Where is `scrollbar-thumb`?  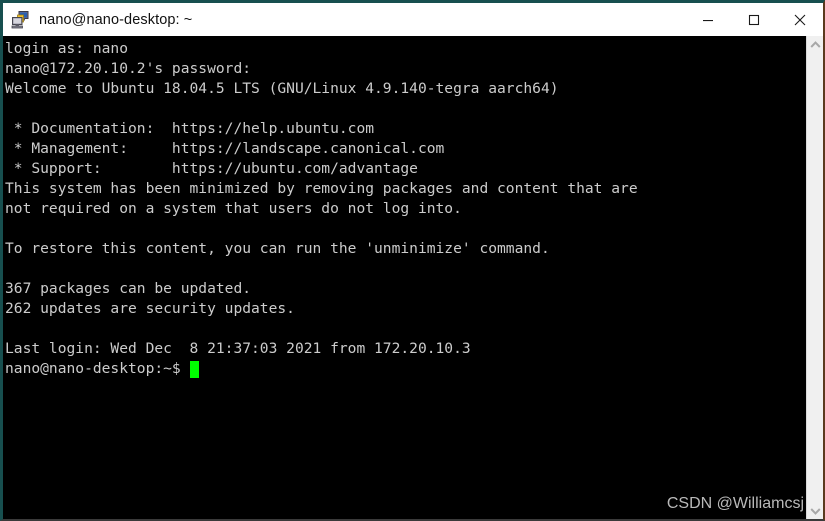
scrollbar-thumb is located at coordinates (815, 277).